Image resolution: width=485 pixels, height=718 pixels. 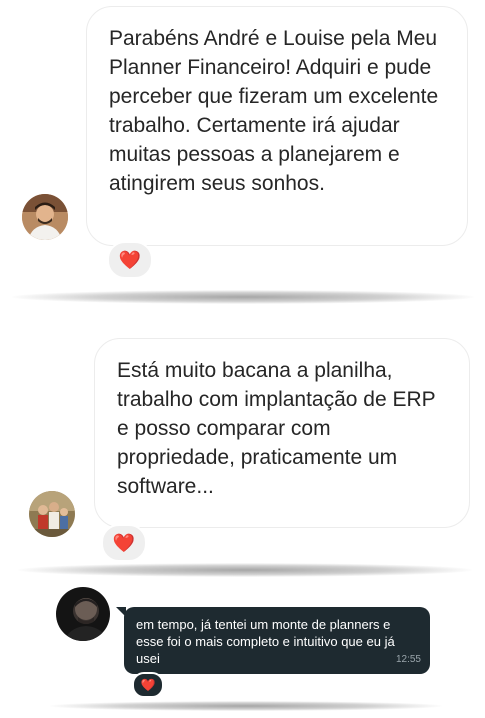 I want to click on family-avatar-icon, so click(x=52, y=514).